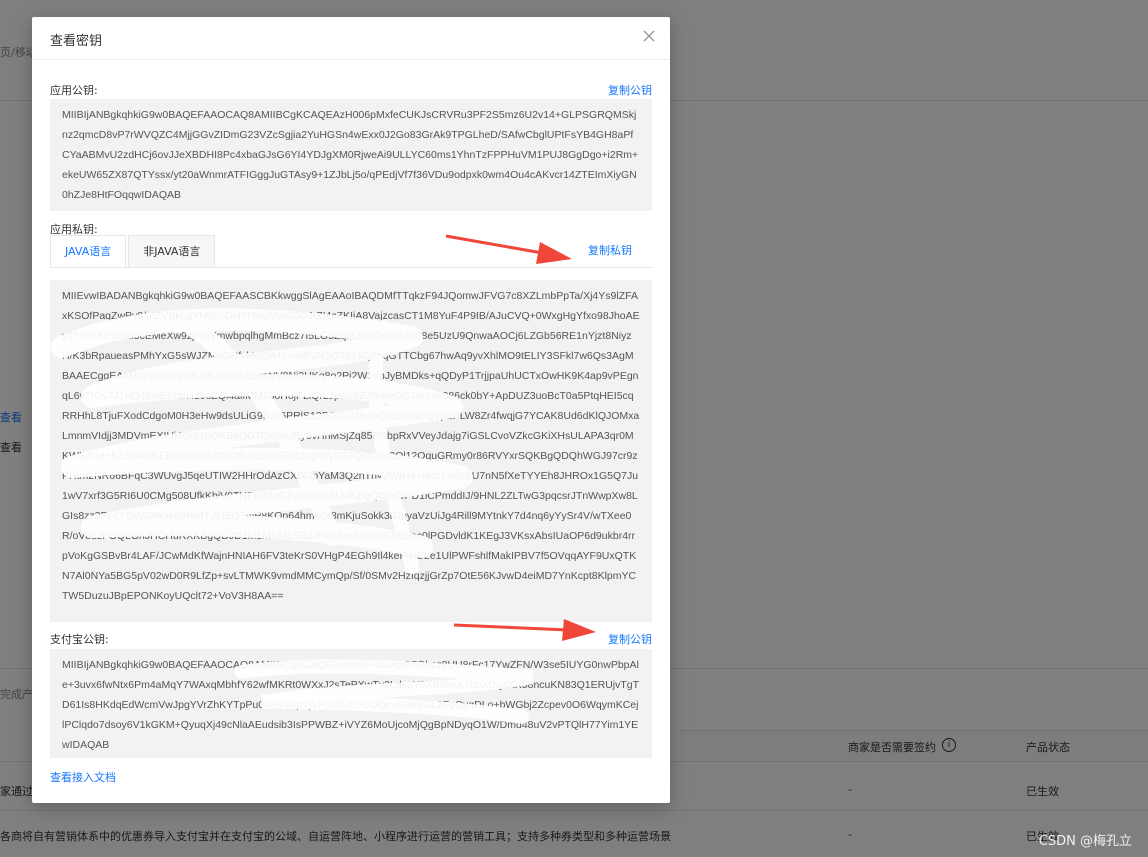 Image resolution: width=1148 pixels, height=857 pixels. Describe the element at coordinates (83, 777) in the screenshot. I see `view-docs-link: 查看接入文档` at that location.